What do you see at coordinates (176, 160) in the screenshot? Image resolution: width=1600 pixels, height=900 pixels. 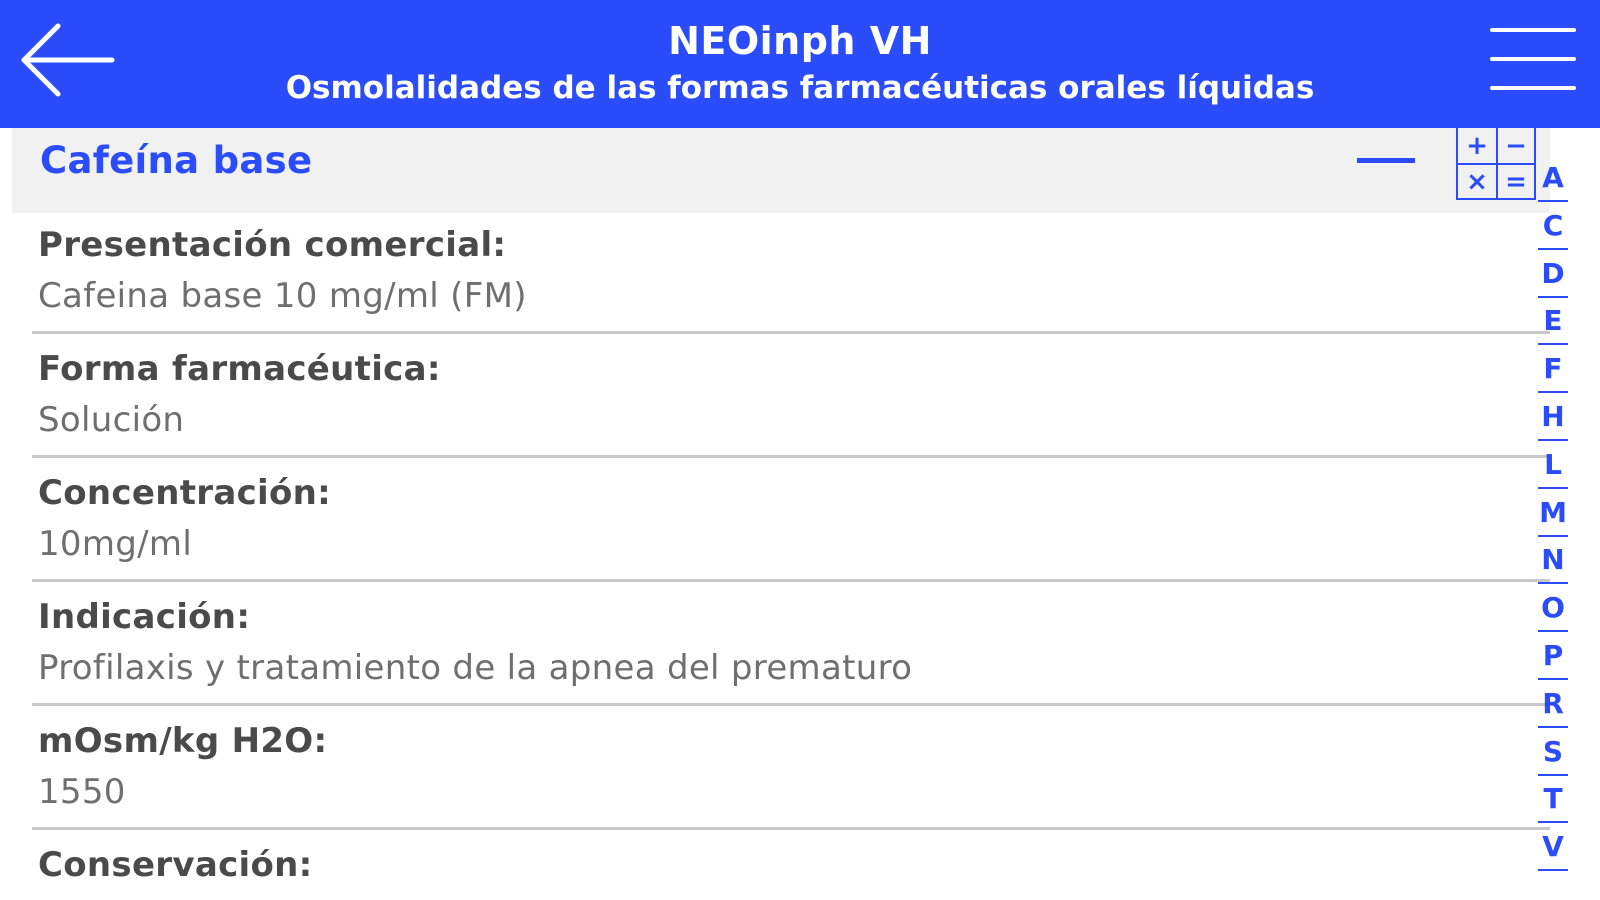 I see `section-title: Cafeína base` at bounding box center [176, 160].